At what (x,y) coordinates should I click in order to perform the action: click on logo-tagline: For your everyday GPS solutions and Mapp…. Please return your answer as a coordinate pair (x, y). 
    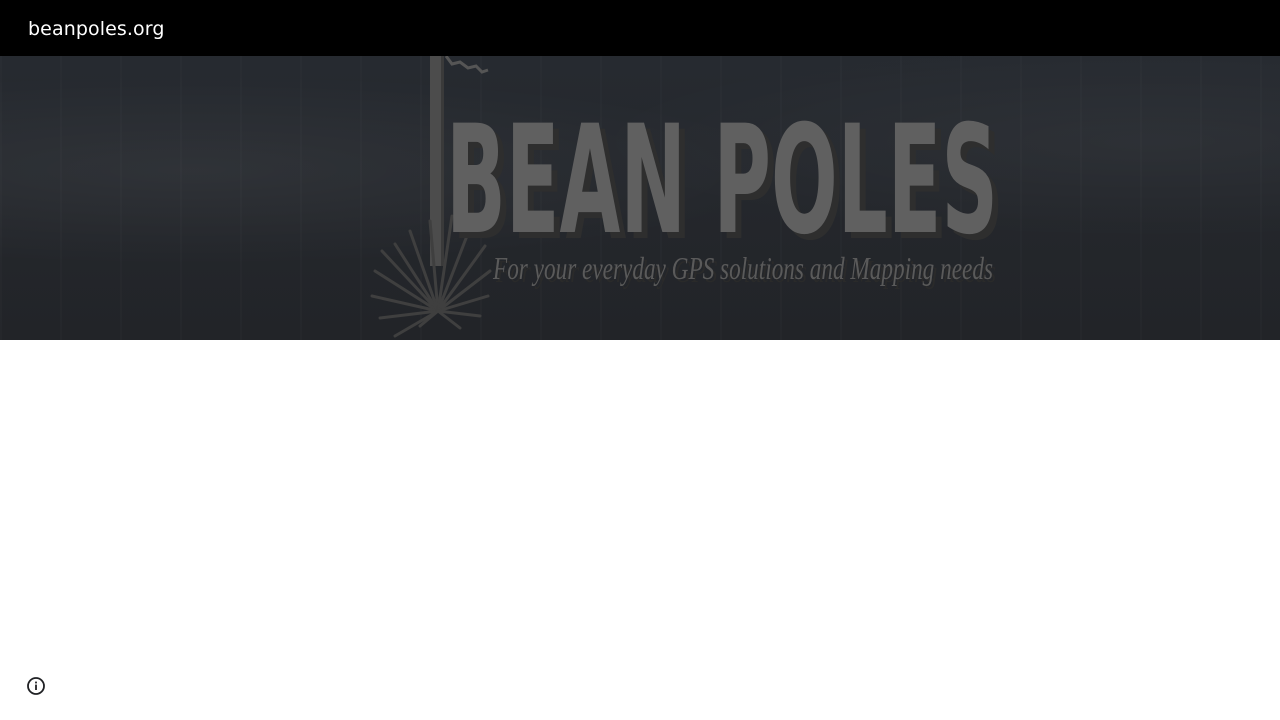
    Looking at the image, I should click on (742, 268).